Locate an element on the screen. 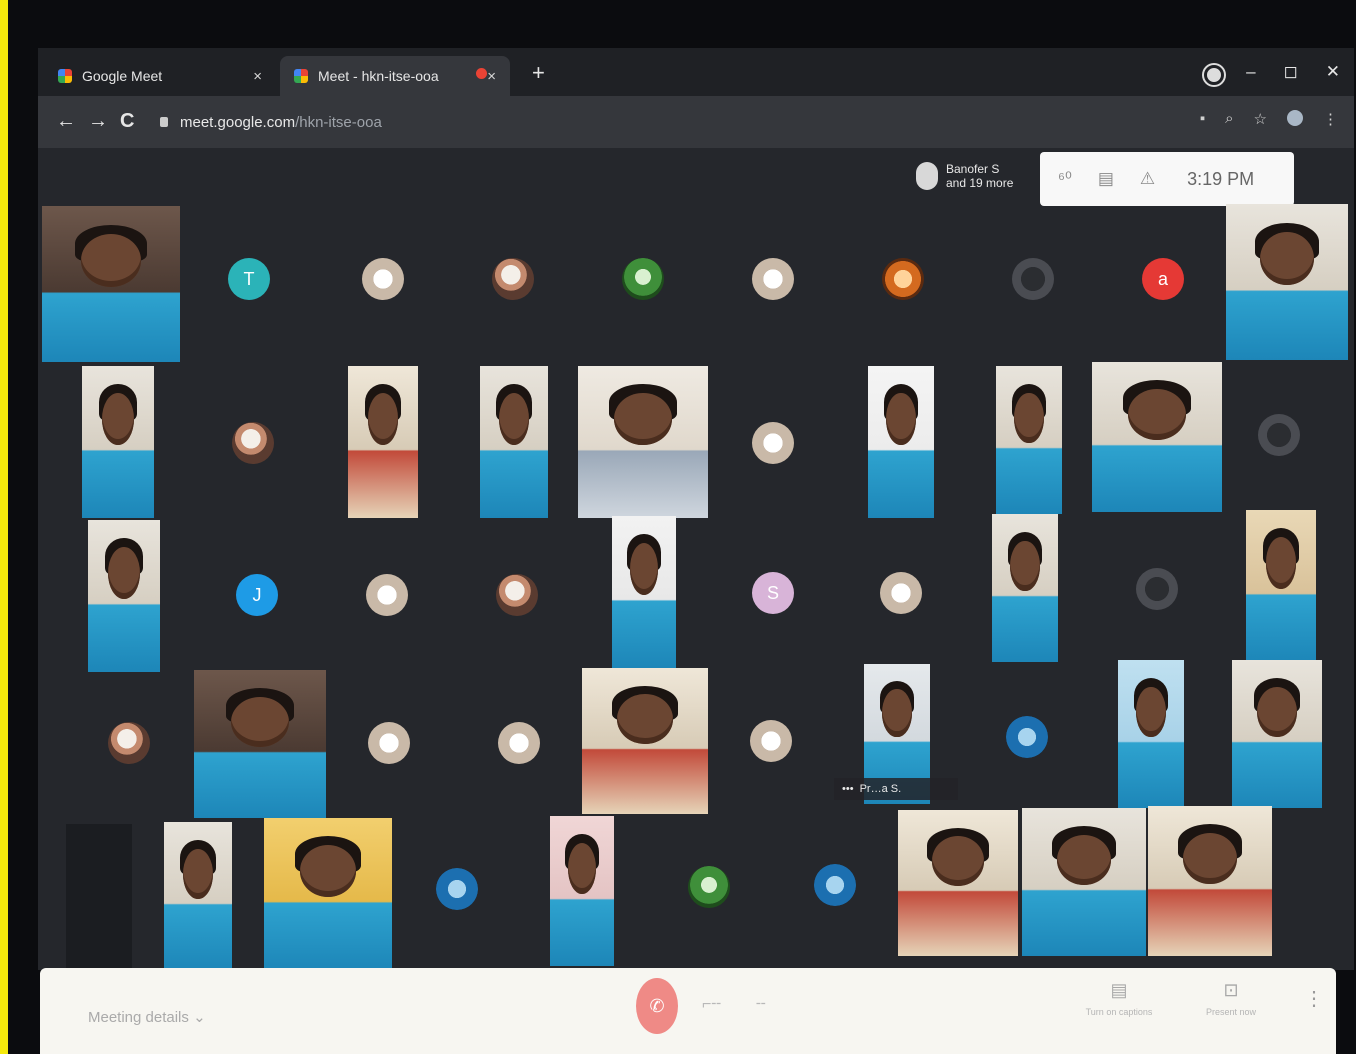  mic-off-icon: ╌ is located at coordinates (761, 1004).